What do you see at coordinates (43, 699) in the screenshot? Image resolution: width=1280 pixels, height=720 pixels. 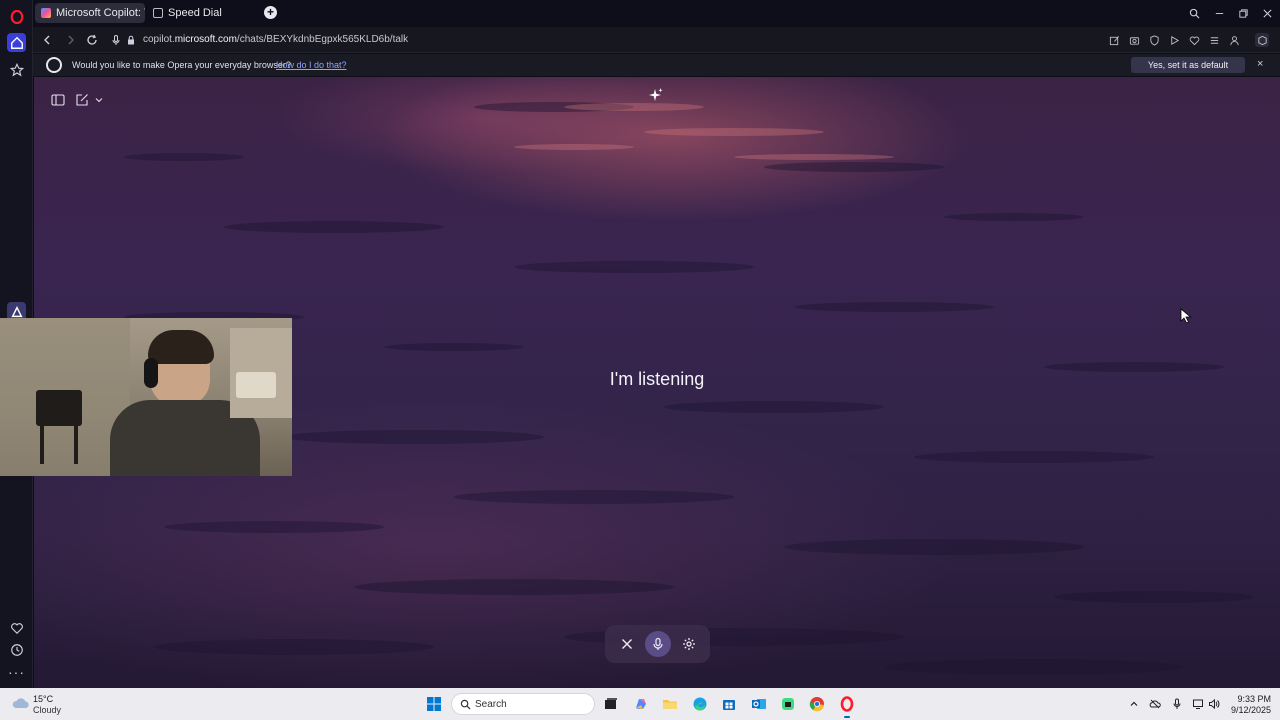 I see `weather-temperature: 15°C` at bounding box center [43, 699].